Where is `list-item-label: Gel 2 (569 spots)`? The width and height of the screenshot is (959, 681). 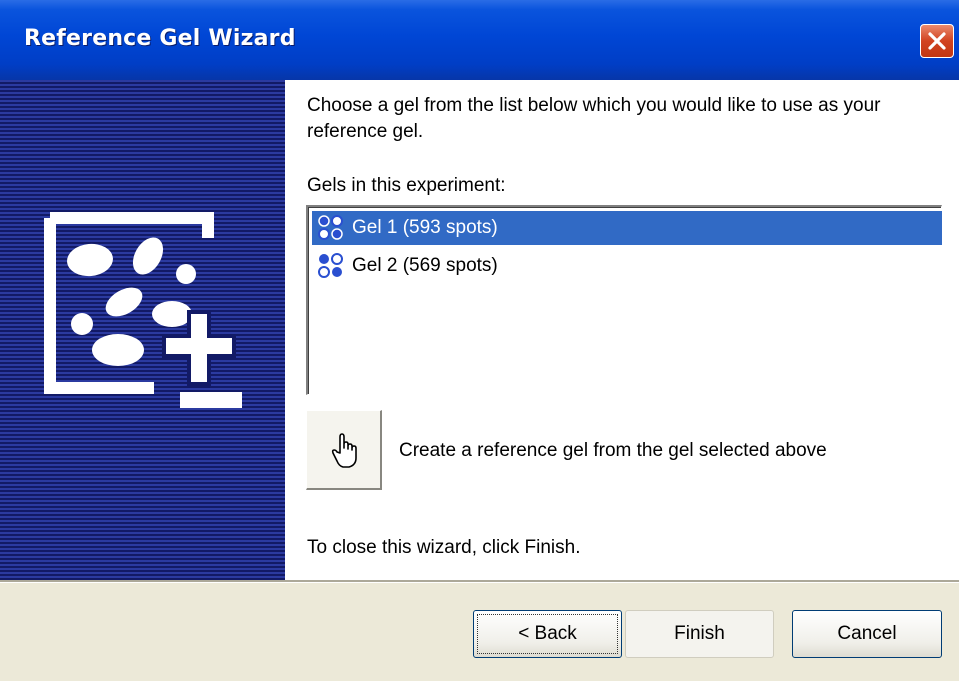 list-item-label: Gel 2 (569 spots) is located at coordinates (425, 265).